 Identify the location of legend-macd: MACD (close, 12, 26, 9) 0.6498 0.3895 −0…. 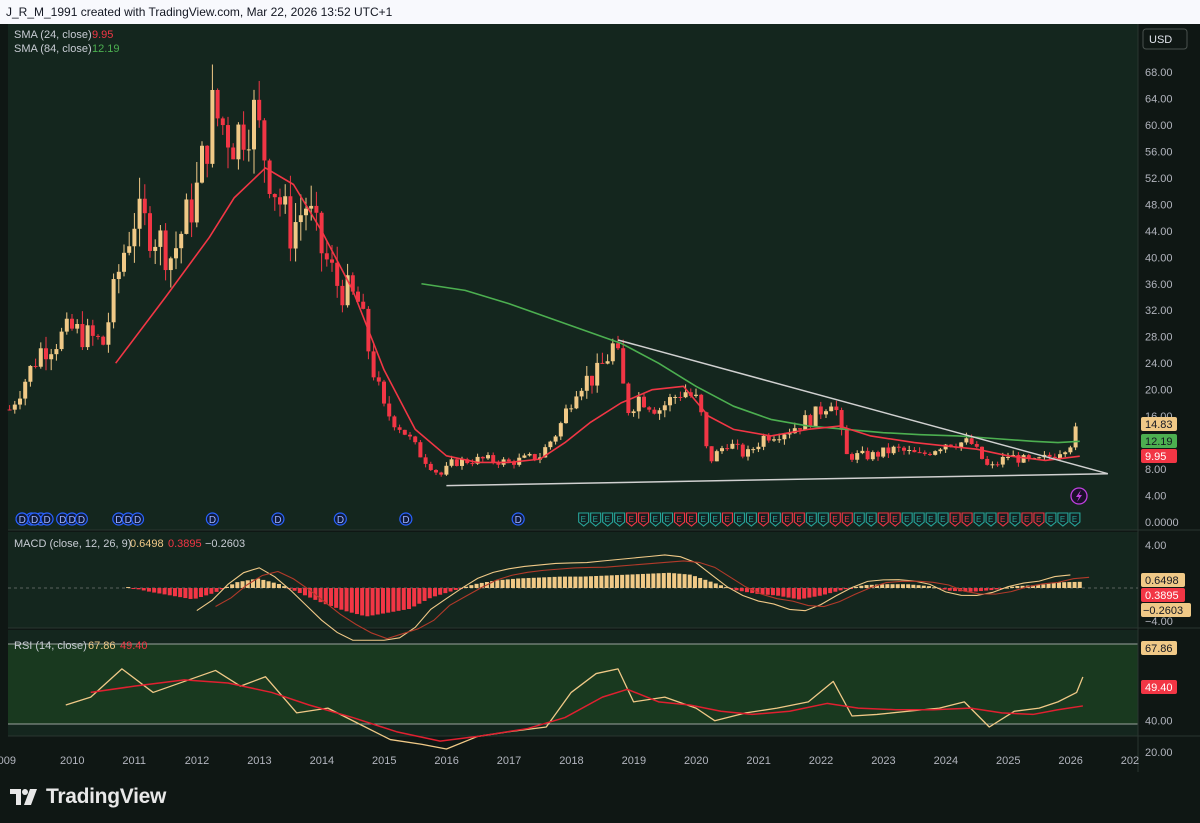
(129, 544).